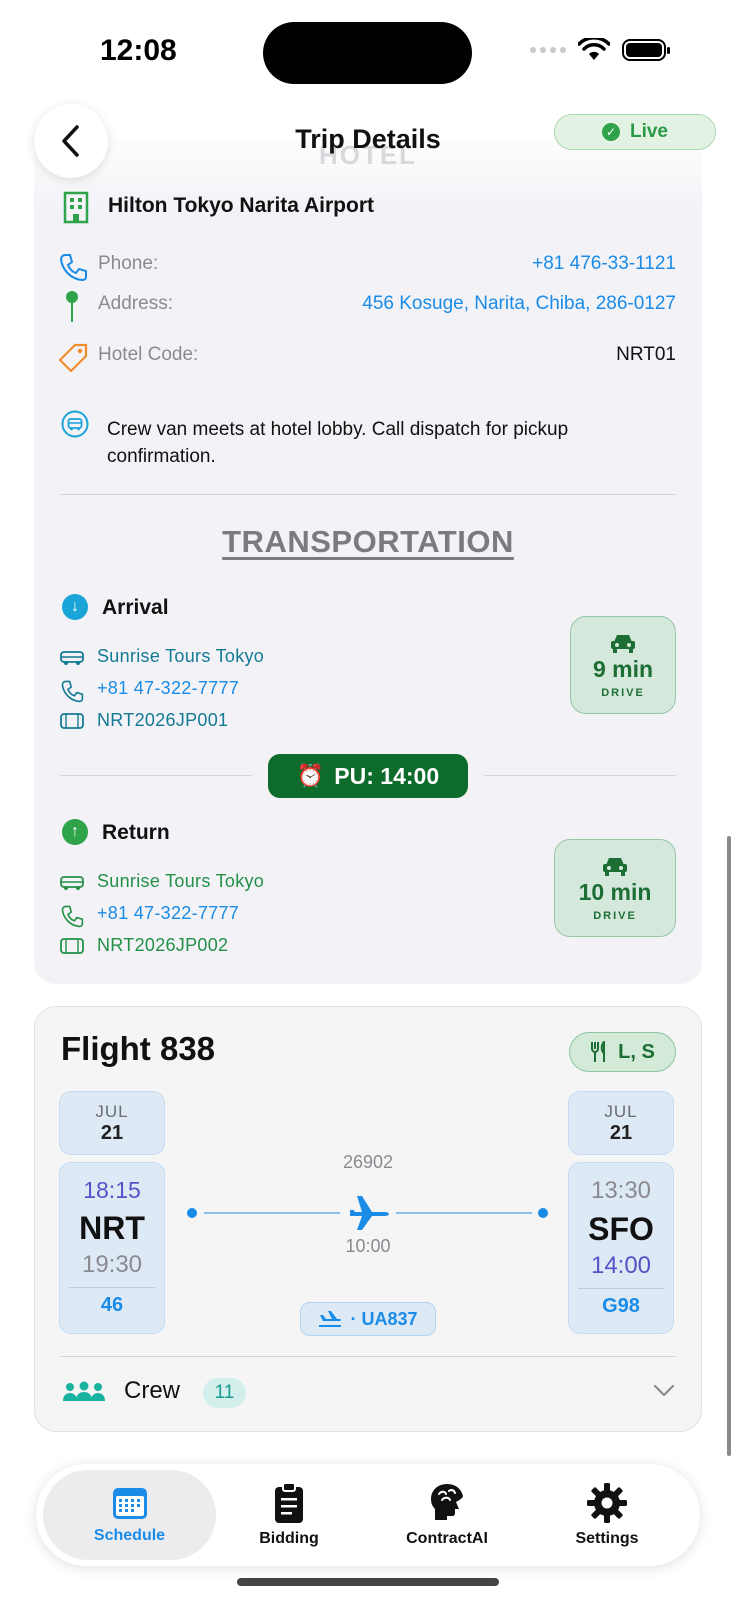 The image size is (736, 1600). Describe the element at coordinates (649, 131) in the screenshot. I see `live-label: Live` at that location.